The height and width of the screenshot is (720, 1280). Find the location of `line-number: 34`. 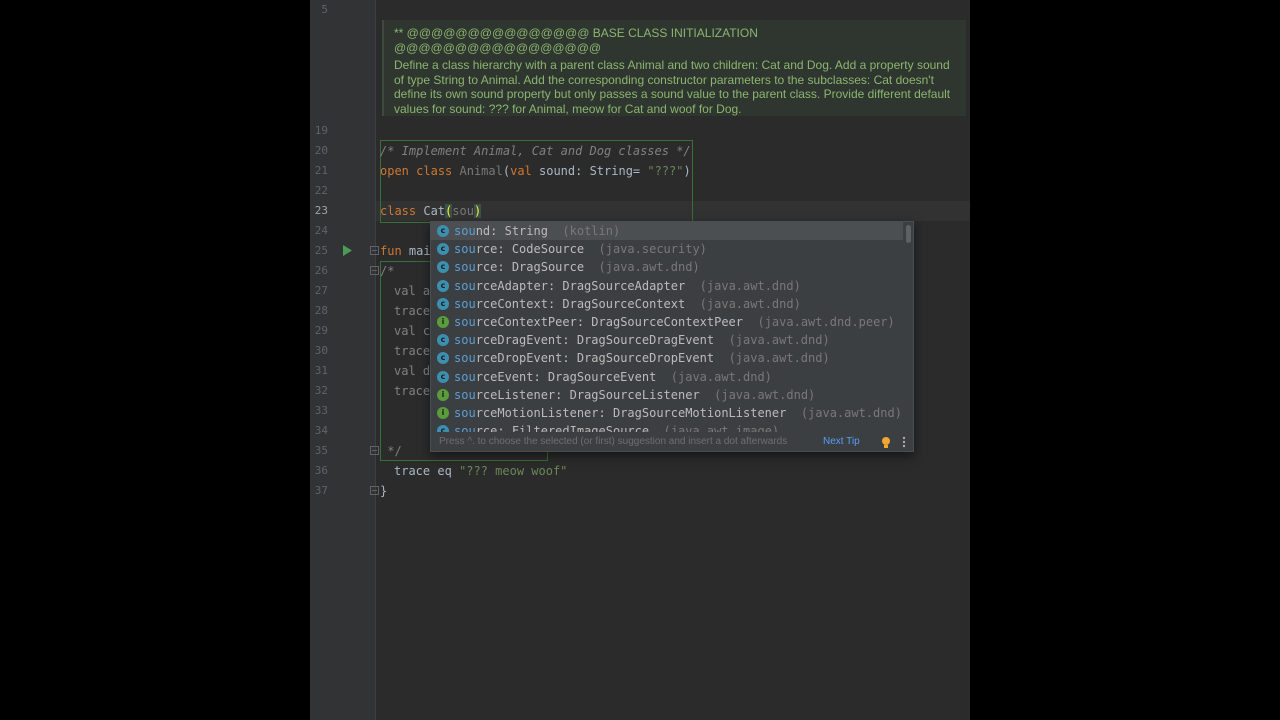

line-number: 34 is located at coordinates (321, 430).